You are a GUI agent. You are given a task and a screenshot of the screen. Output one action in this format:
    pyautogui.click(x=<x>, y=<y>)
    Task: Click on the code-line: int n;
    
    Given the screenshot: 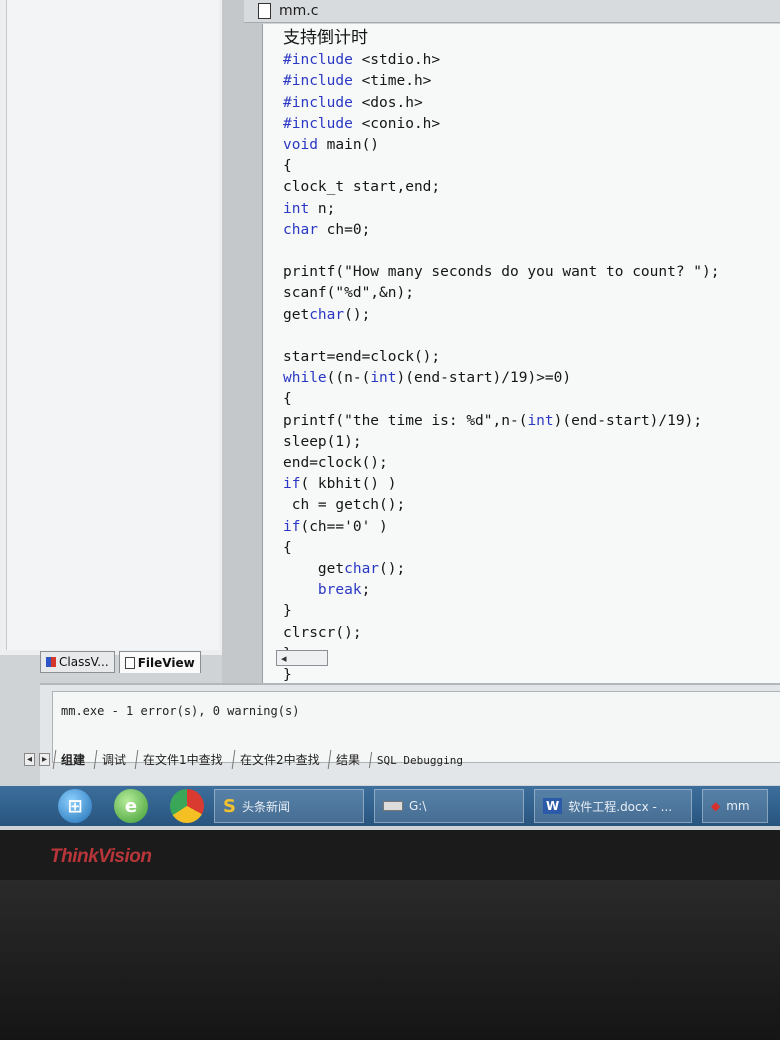 What is the action you would take?
    pyautogui.click(x=501, y=209)
    